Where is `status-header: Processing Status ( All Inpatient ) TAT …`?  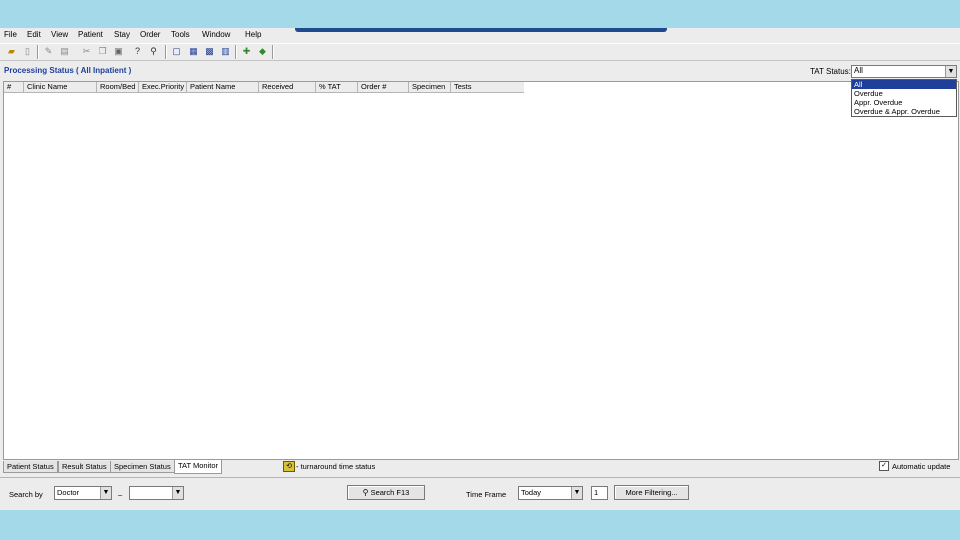
status-header: Processing Status ( All Inpatient ) TAT … is located at coordinates (480, 70).